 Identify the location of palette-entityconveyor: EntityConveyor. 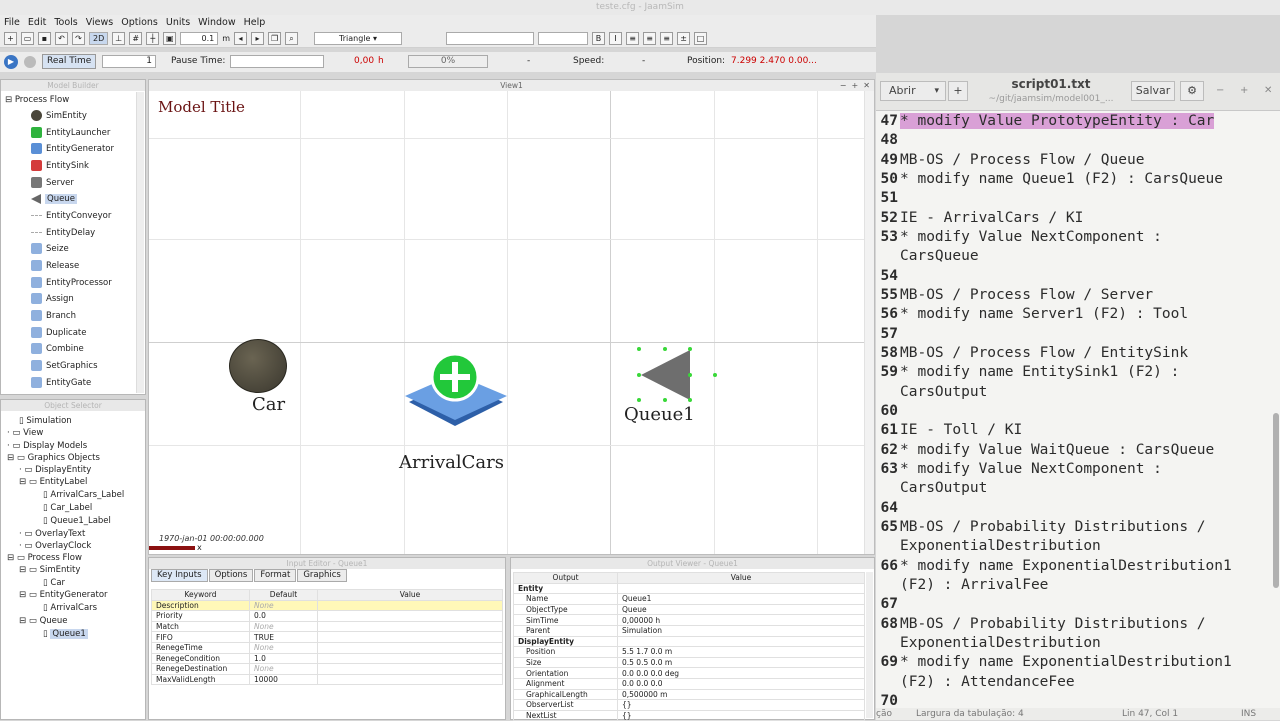
(71, 216).